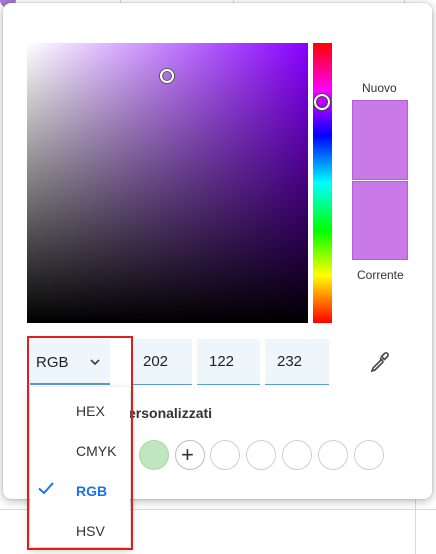 The image size is (436, 554). What do you see at coordinates (322, 102) in the screenshot?
I see `hue-handle` at bounding box center [322, 102].